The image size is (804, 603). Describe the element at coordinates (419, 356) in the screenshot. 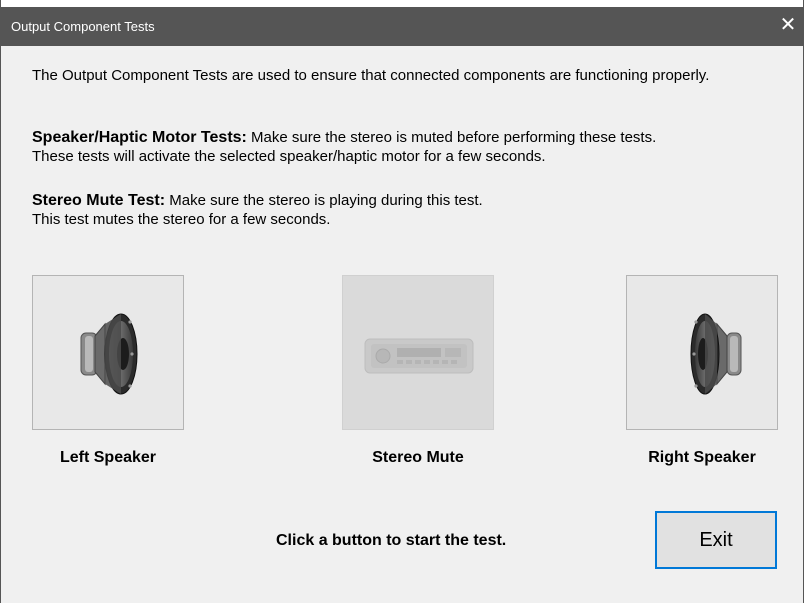

I see `car-stereo-icon` at that location.